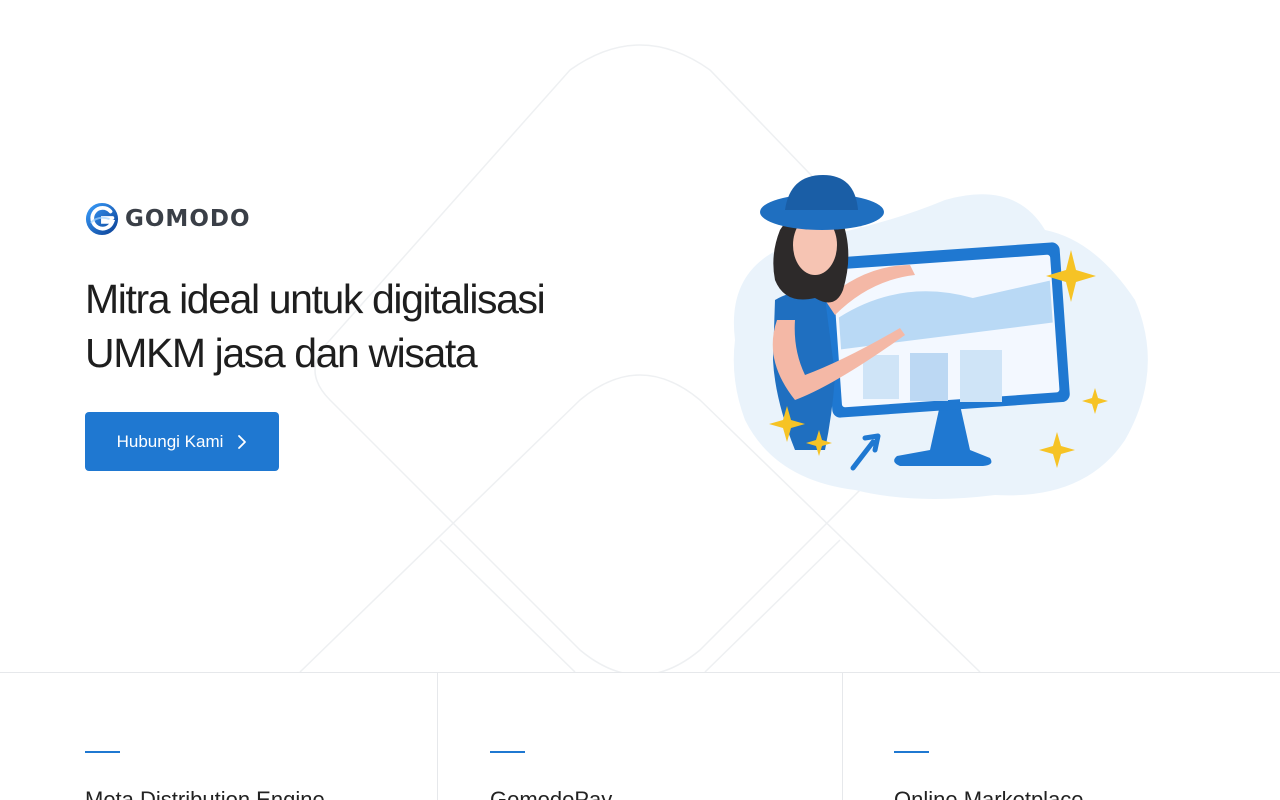 The height and width of the screenshot is (800, 1280). Describe the element at coordinates (315, 299) in the screenshot. I see `headline-line-1: Mitra ideal untuk digitalisasi` at that location.